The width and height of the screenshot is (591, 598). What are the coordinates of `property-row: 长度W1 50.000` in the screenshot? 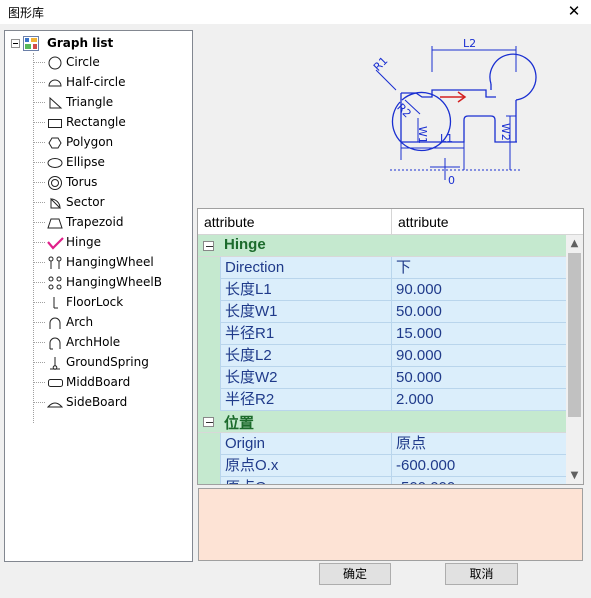 It's located at (382, 312).